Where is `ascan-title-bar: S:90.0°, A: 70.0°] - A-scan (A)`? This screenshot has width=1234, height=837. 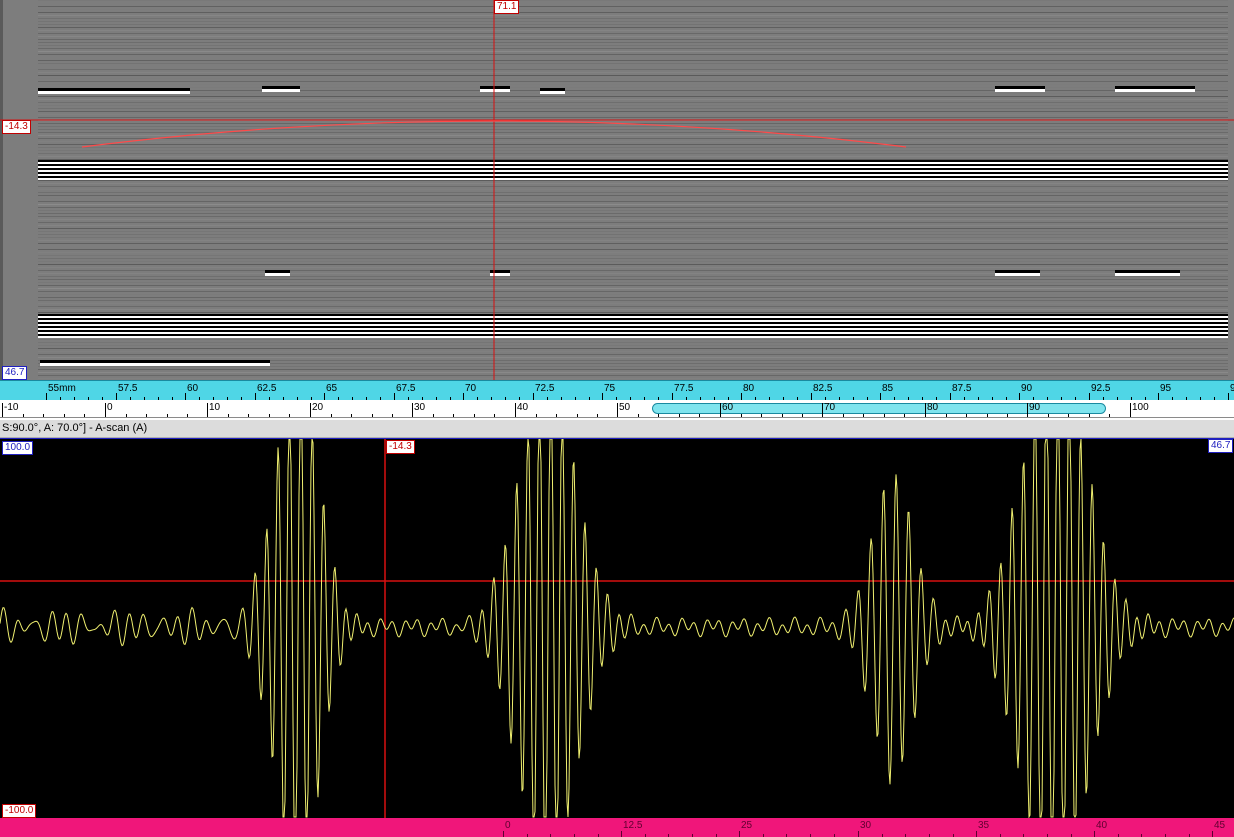 ascan-title-bar: S:90.0°, A: 70.0°] - A-scan (A) is located at coordinates (617, 429).